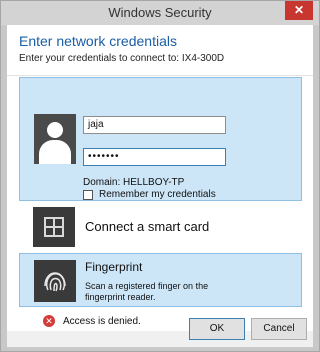 This screenshot has height=352, width=320. I want to click on remember-credentials-checkbox: Remember my credentials, so click(149, 194).